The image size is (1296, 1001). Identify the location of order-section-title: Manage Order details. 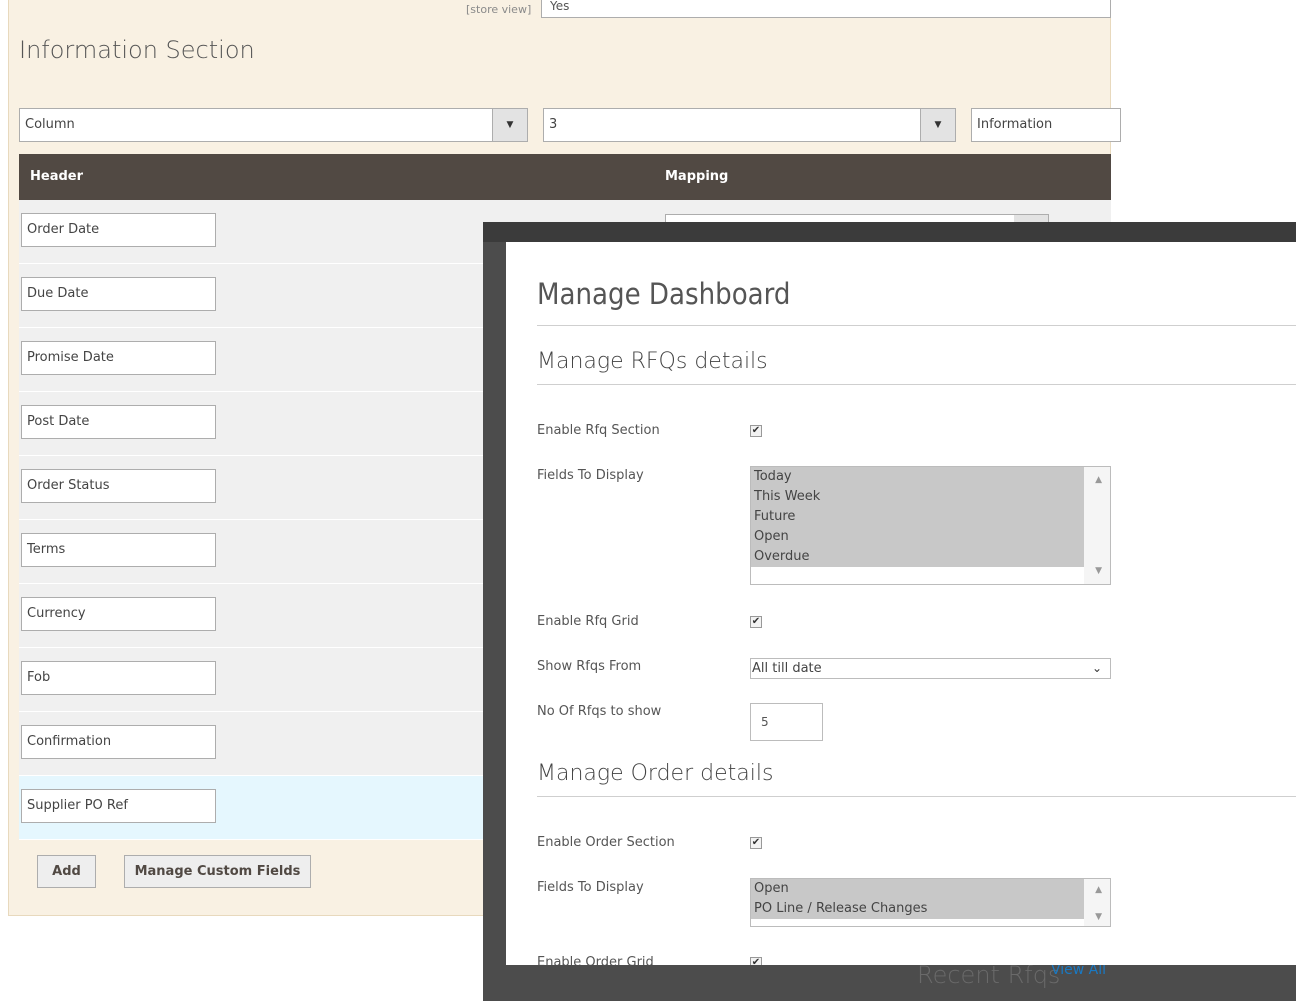
(655, 773).